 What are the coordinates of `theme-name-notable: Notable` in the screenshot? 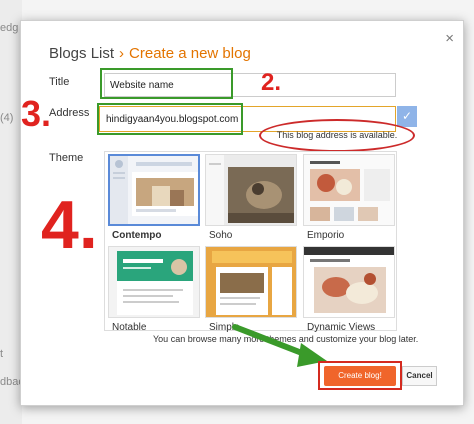 It's located at (129, 327).